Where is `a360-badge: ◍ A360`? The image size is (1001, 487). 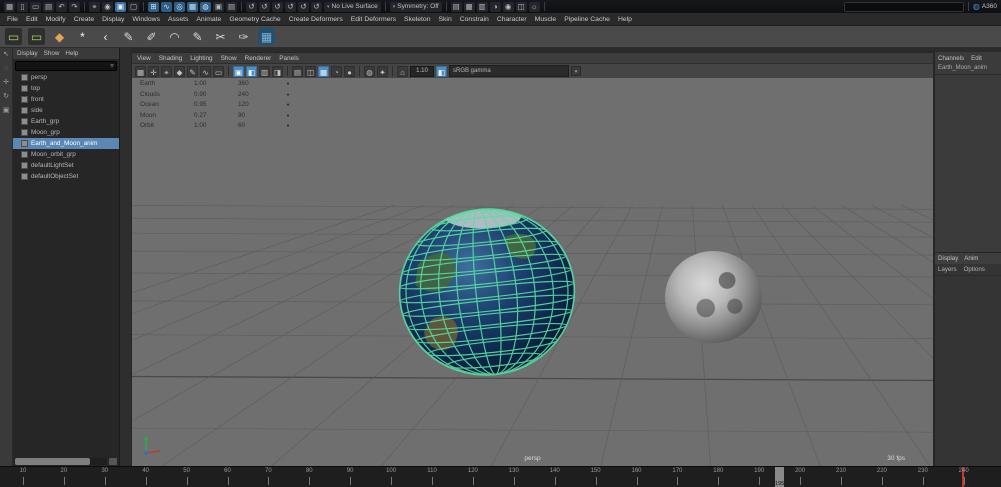
a360-badge: ◍ A360 is located at coordinates (985, 6).